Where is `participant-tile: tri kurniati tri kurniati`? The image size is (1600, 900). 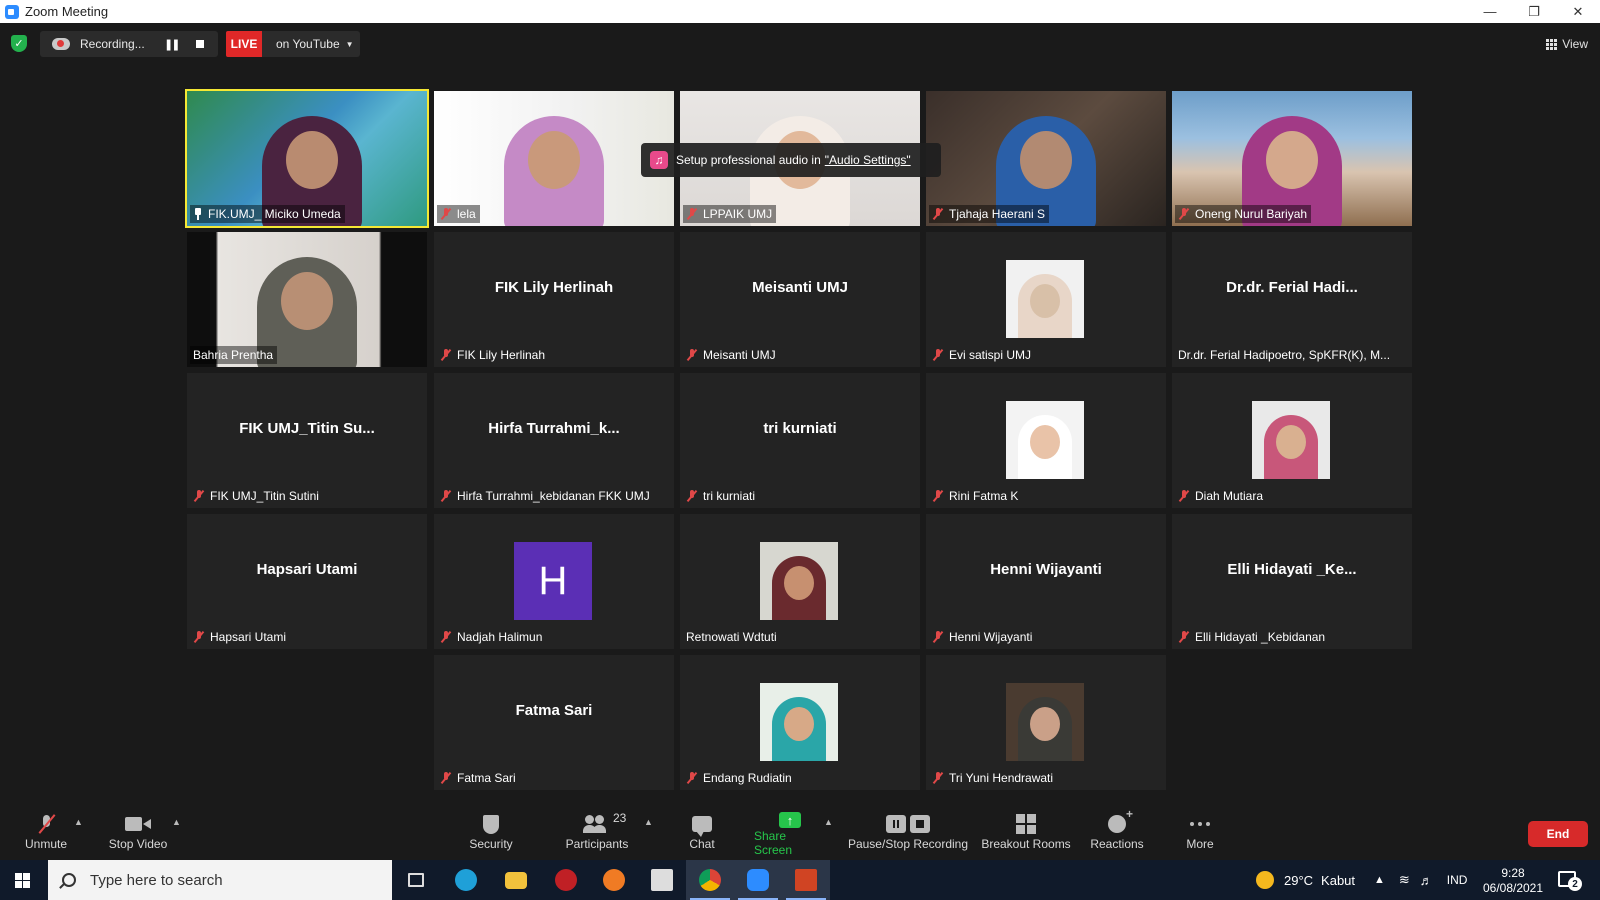
participant-tile: tri kurniati tri kurniati is located at coordinates (800, 440).